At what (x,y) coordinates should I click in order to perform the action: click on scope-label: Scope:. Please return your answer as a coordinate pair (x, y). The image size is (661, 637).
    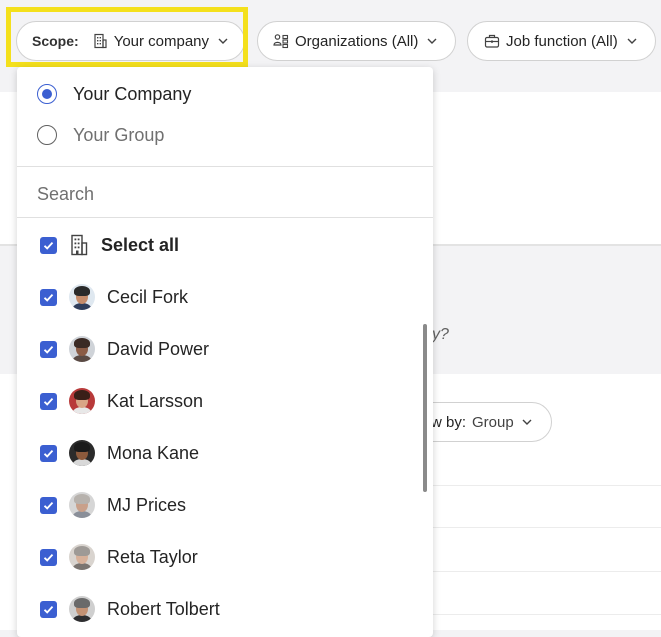
    Looking at the image, I should click on (55, 41).